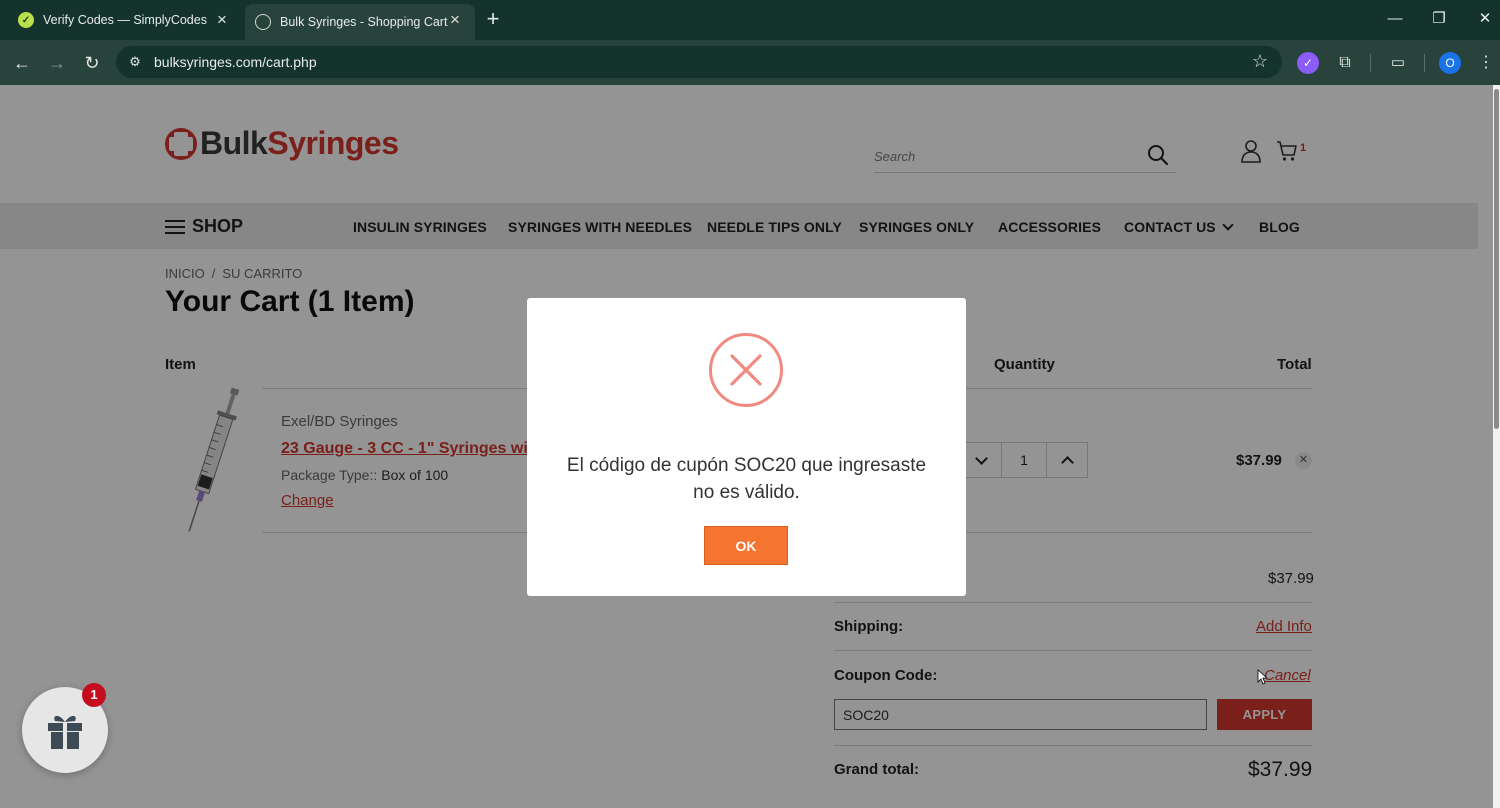 The width and height of the screenshot is (1500, 808). Describe the element at coordinates (1308, 63) in the screenshot. I see `extension-icon: ✓` at that location.